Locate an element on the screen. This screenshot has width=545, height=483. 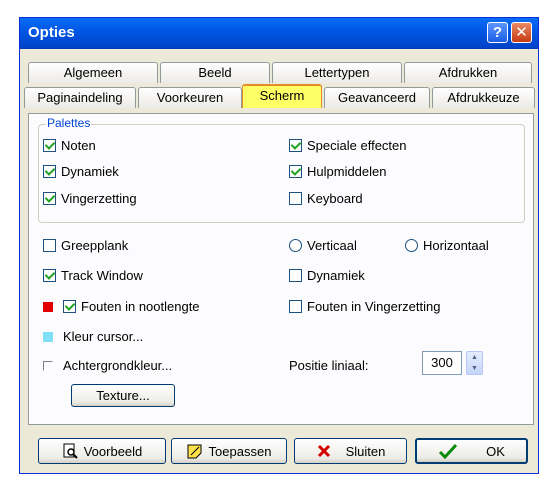
tab-lettertypen: Lettertypen is located at coordinates (337, 72).